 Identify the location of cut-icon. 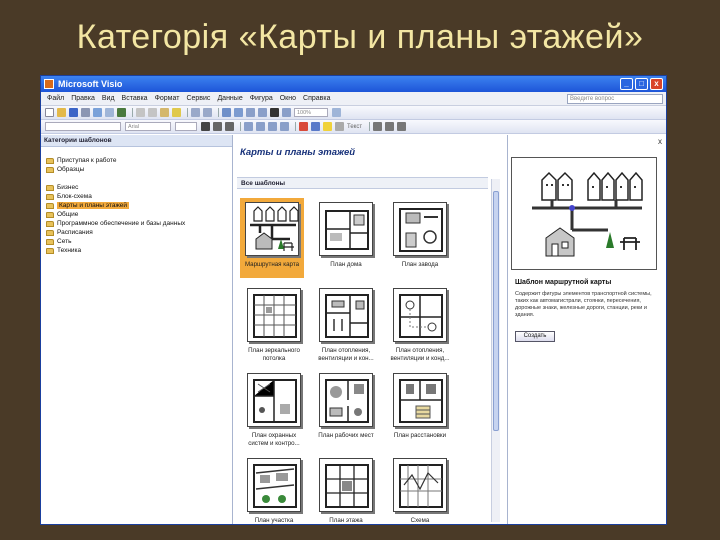
(140, 112).